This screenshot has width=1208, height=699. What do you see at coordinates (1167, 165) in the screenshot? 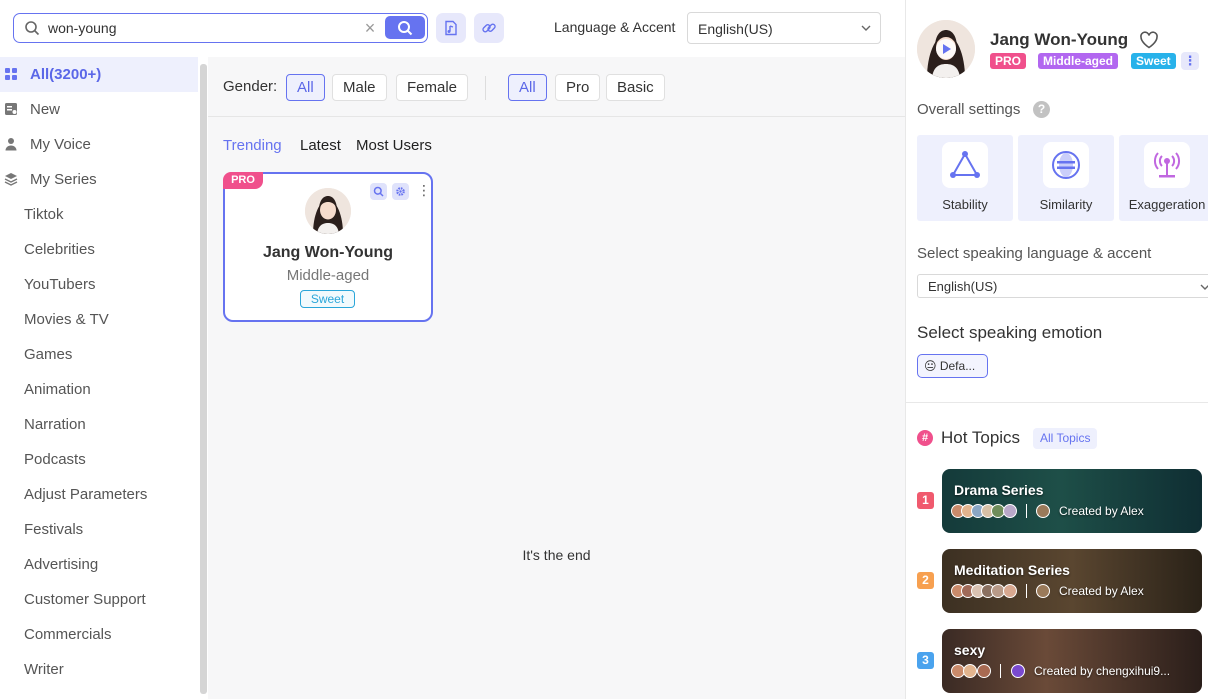
I see `broadcast-icon` at bounding box center [1167, 165].